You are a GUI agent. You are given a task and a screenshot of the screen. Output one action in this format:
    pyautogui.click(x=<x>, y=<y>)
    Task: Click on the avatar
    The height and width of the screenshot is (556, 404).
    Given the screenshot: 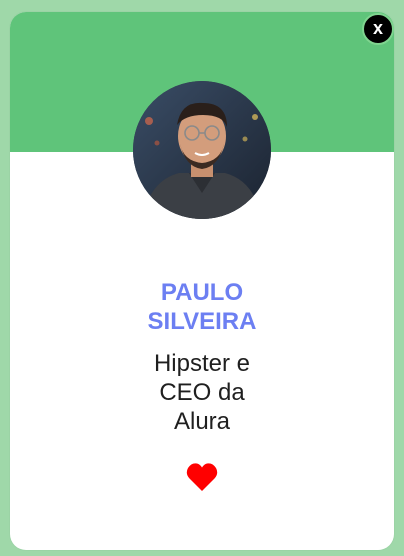 What is the action you would take?
    pyautogui.click(x=202, y=150)
    